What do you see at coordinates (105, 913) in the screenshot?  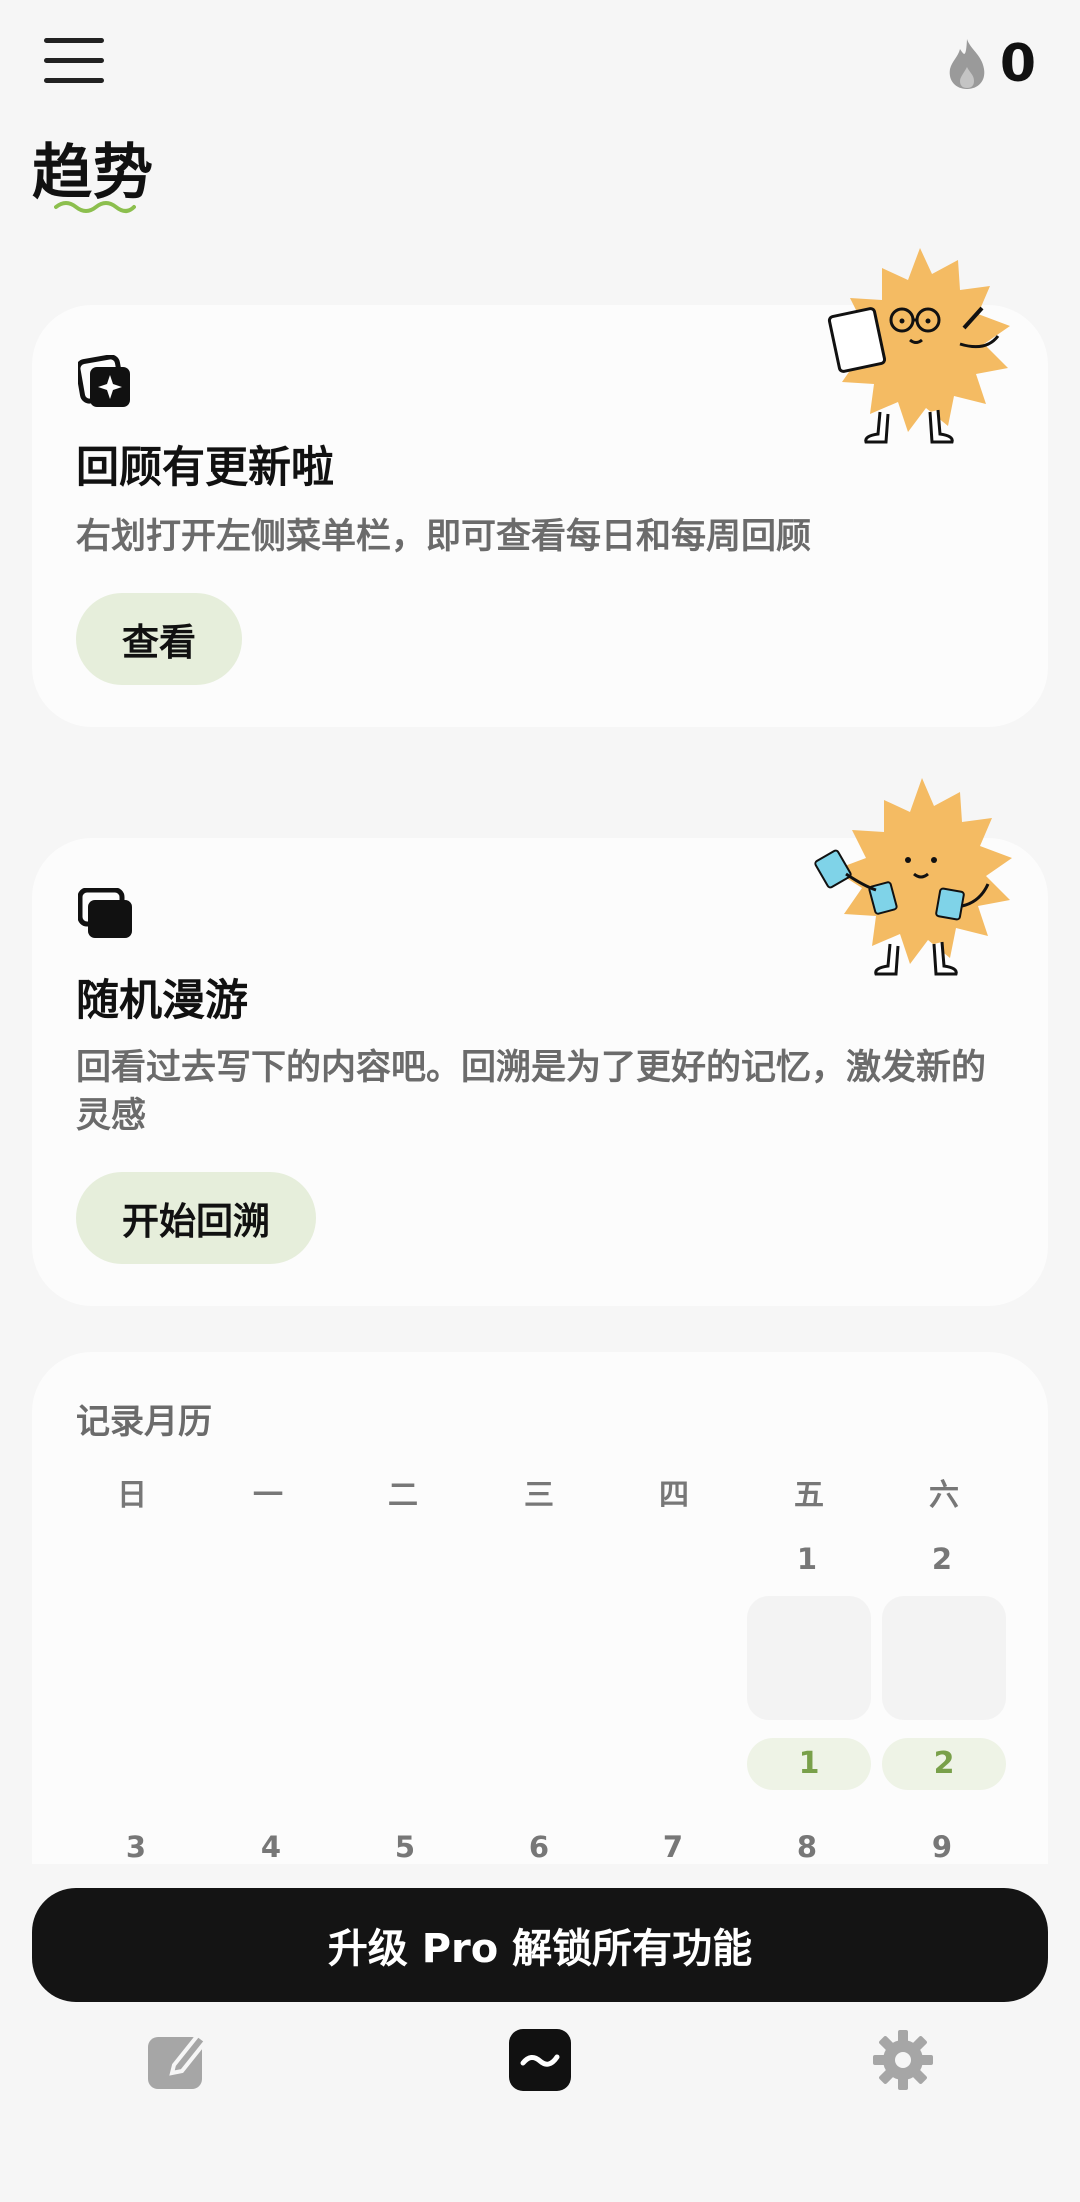 I see `cards-icon` at bounding box center [105, 913].